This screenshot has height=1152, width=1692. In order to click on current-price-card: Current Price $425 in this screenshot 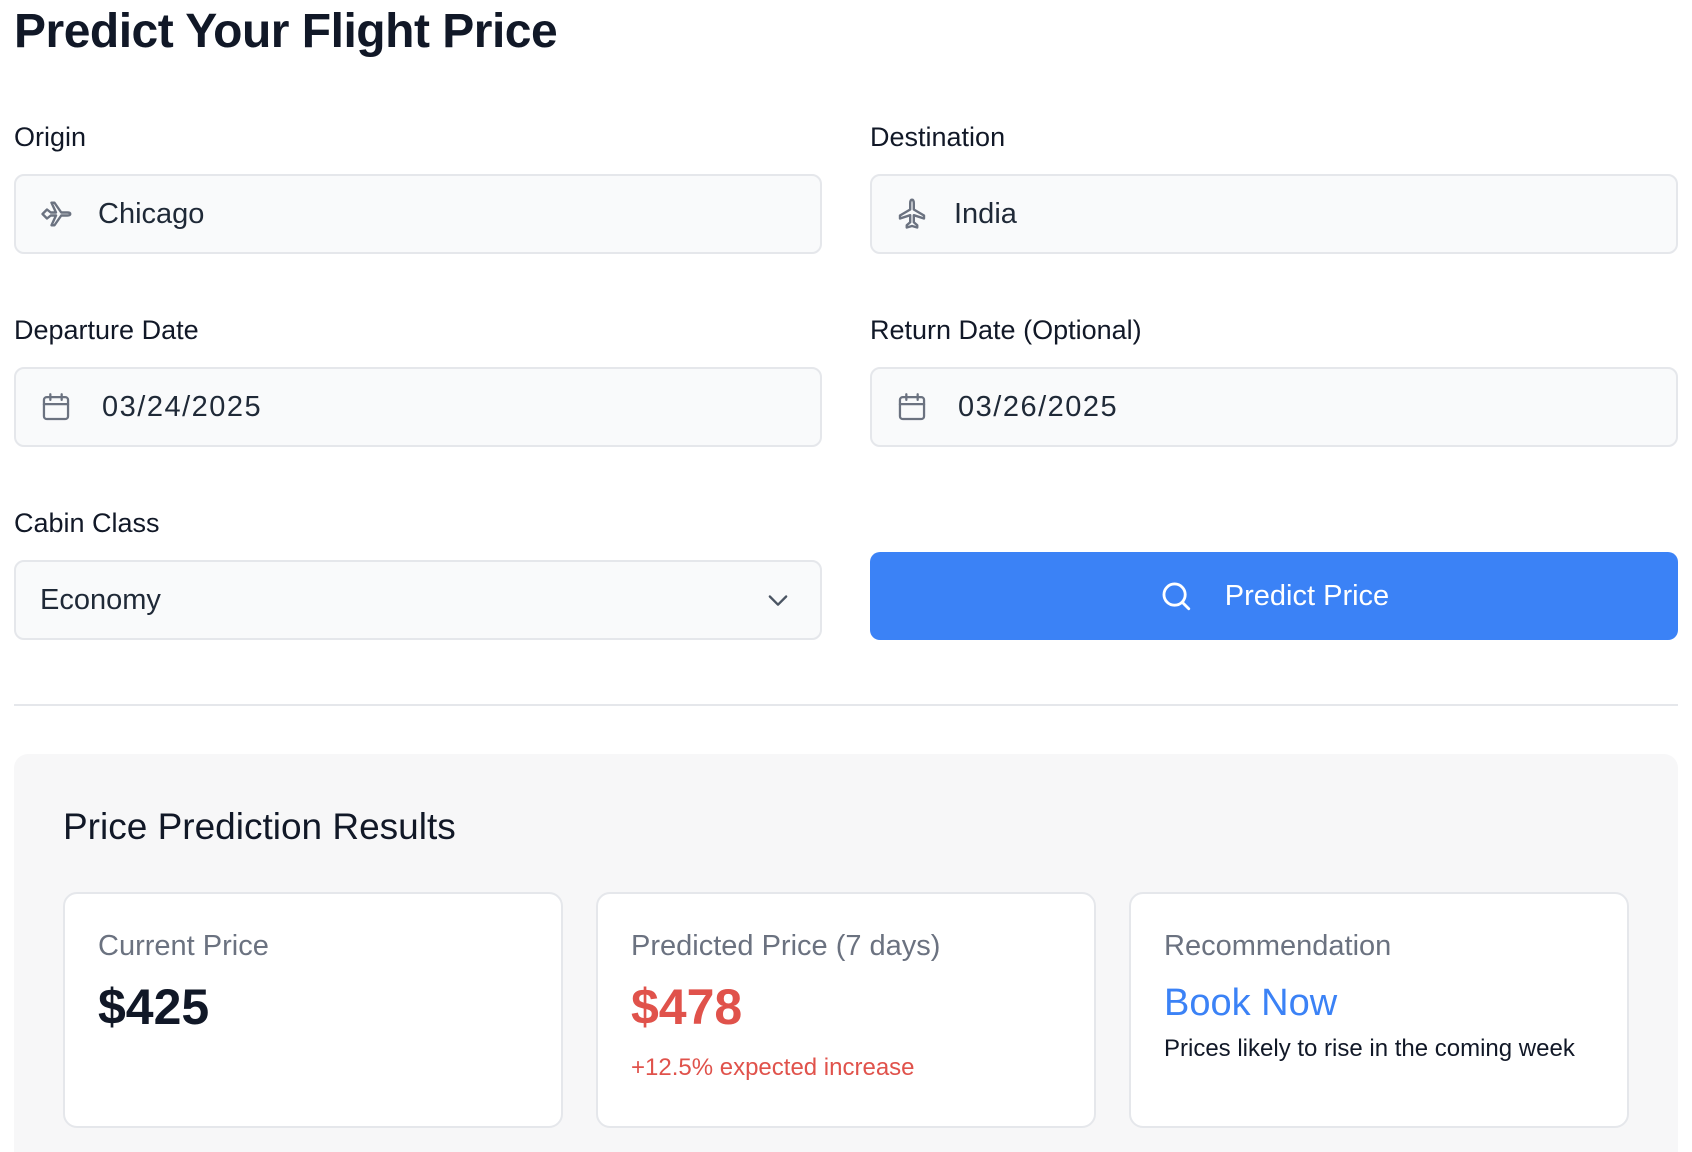, I will do `click(313, 1010)`.